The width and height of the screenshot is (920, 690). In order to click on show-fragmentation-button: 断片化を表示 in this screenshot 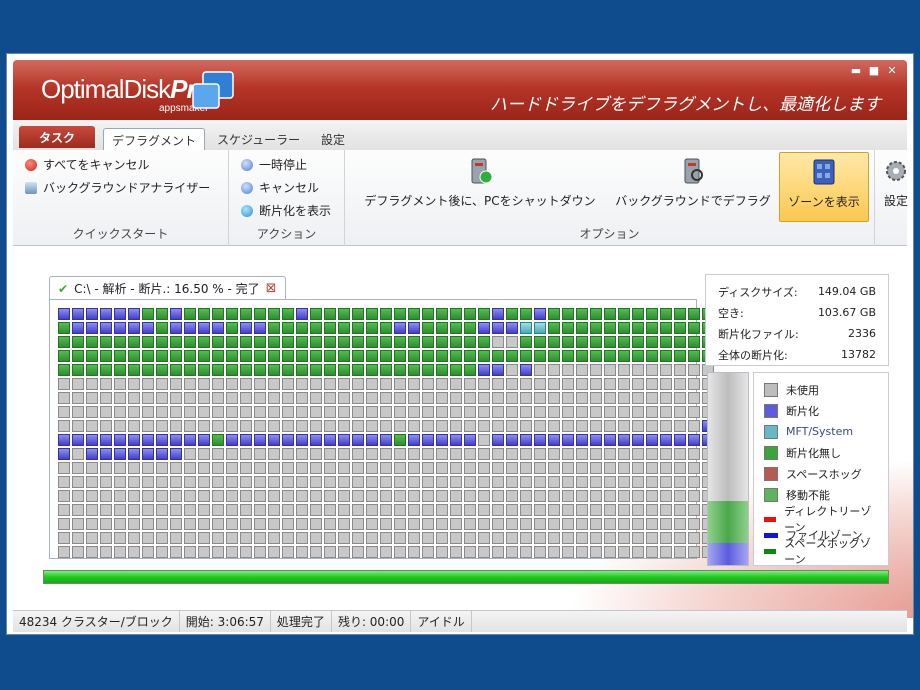, I will do `click(286, 210)`.